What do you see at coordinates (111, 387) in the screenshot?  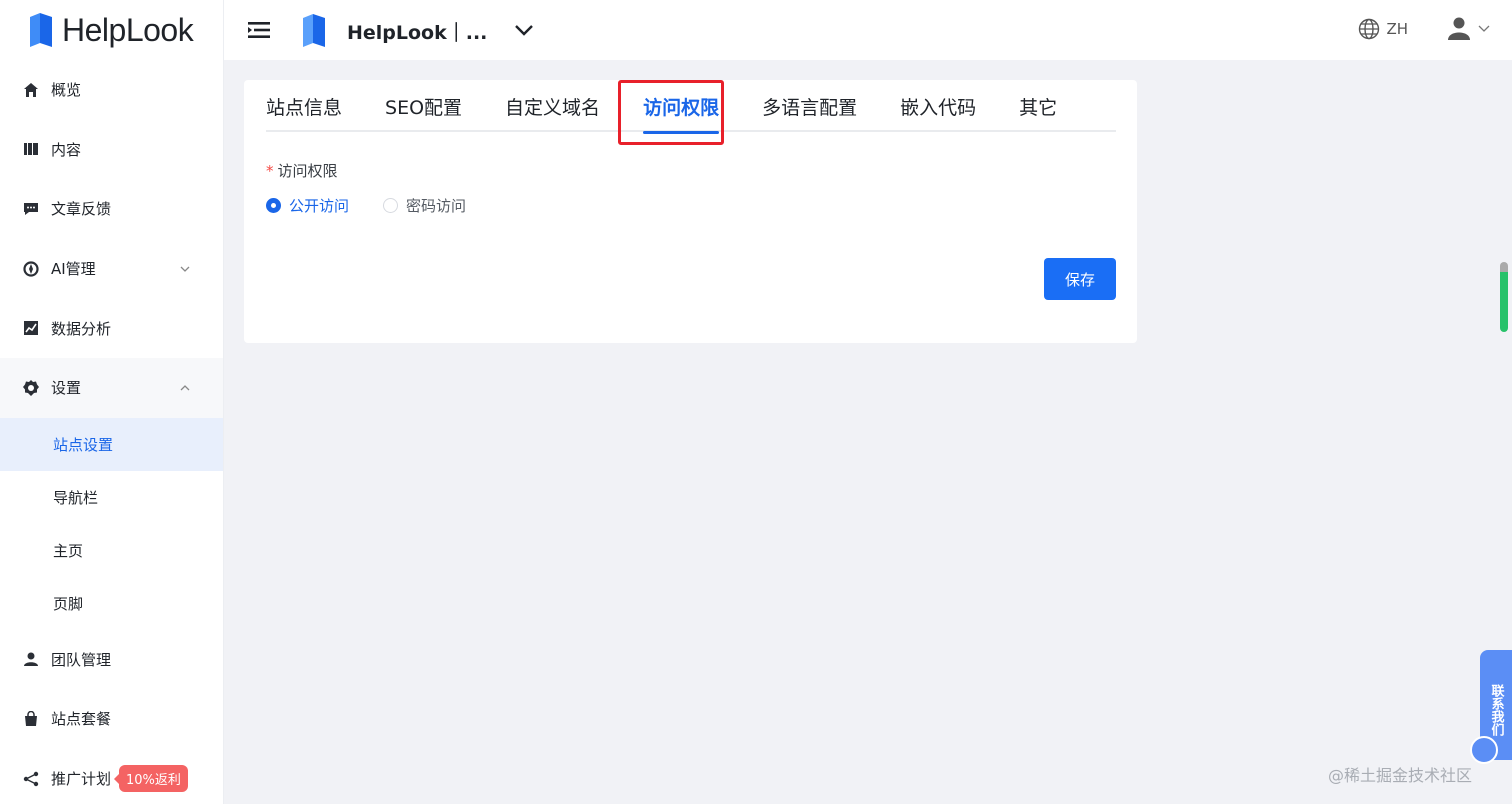 I see `sidebar-item-settings: 设置` at bounding box center [111, 387].